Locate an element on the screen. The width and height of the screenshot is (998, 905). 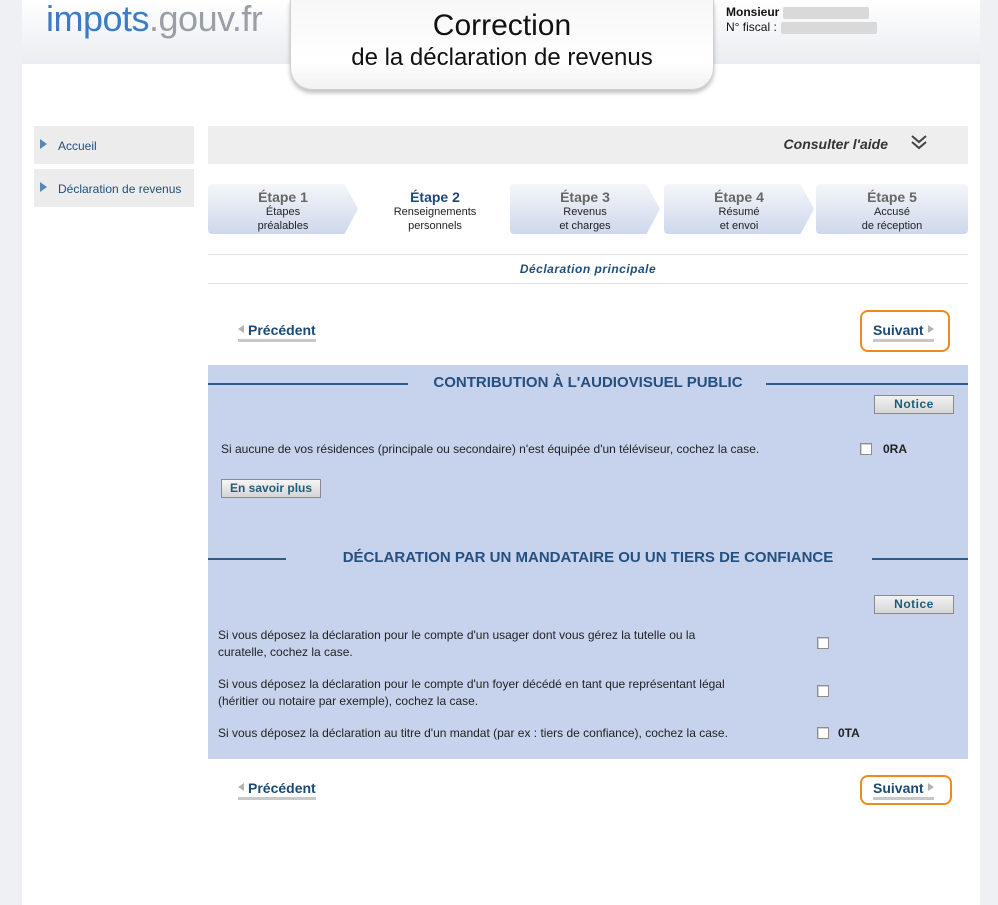
page-title: Correction is located at coordinates (502, 25).